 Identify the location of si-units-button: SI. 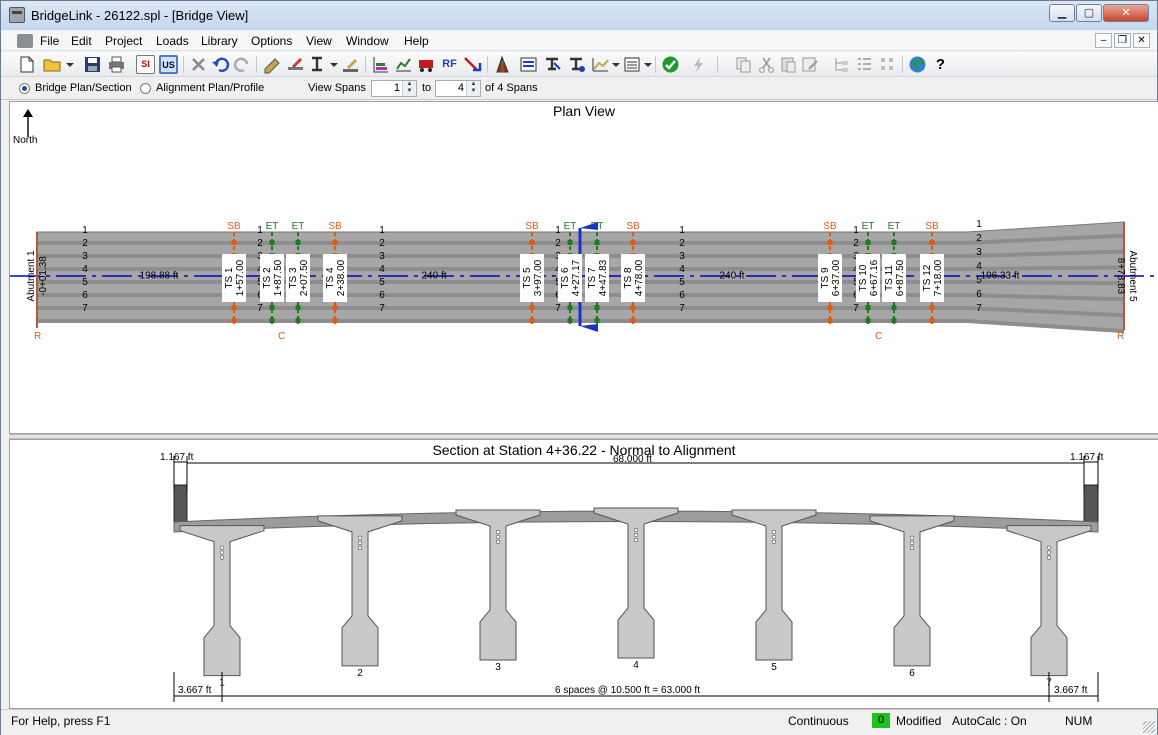
(145, 64).